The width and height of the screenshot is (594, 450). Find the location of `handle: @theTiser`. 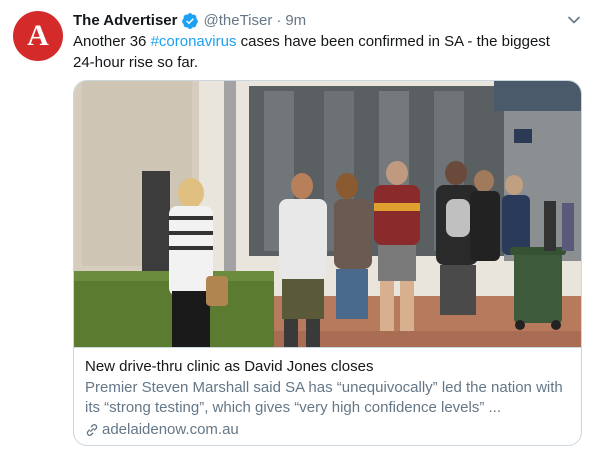

handle: @theTiser is located at coordinates (237, 21).